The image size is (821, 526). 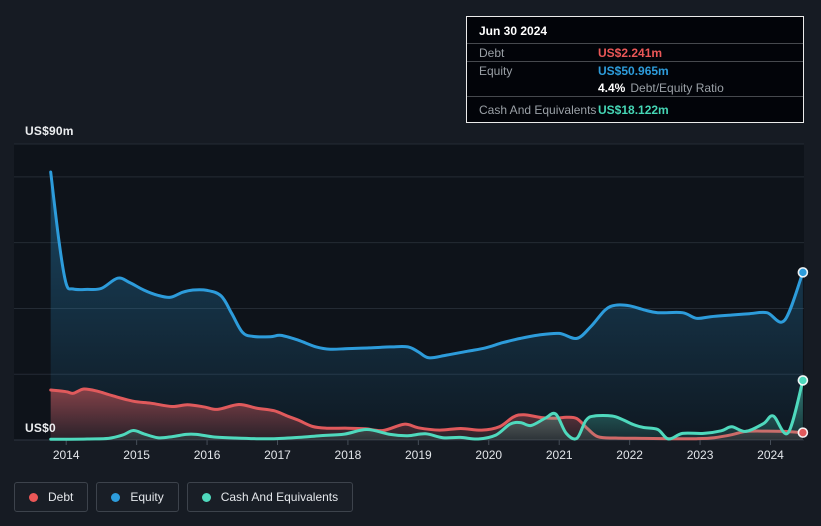 What do you see at coordinates (33, 497) in the screenshot?
I see `debt-dot-icon` at bounding box center [33, 497].